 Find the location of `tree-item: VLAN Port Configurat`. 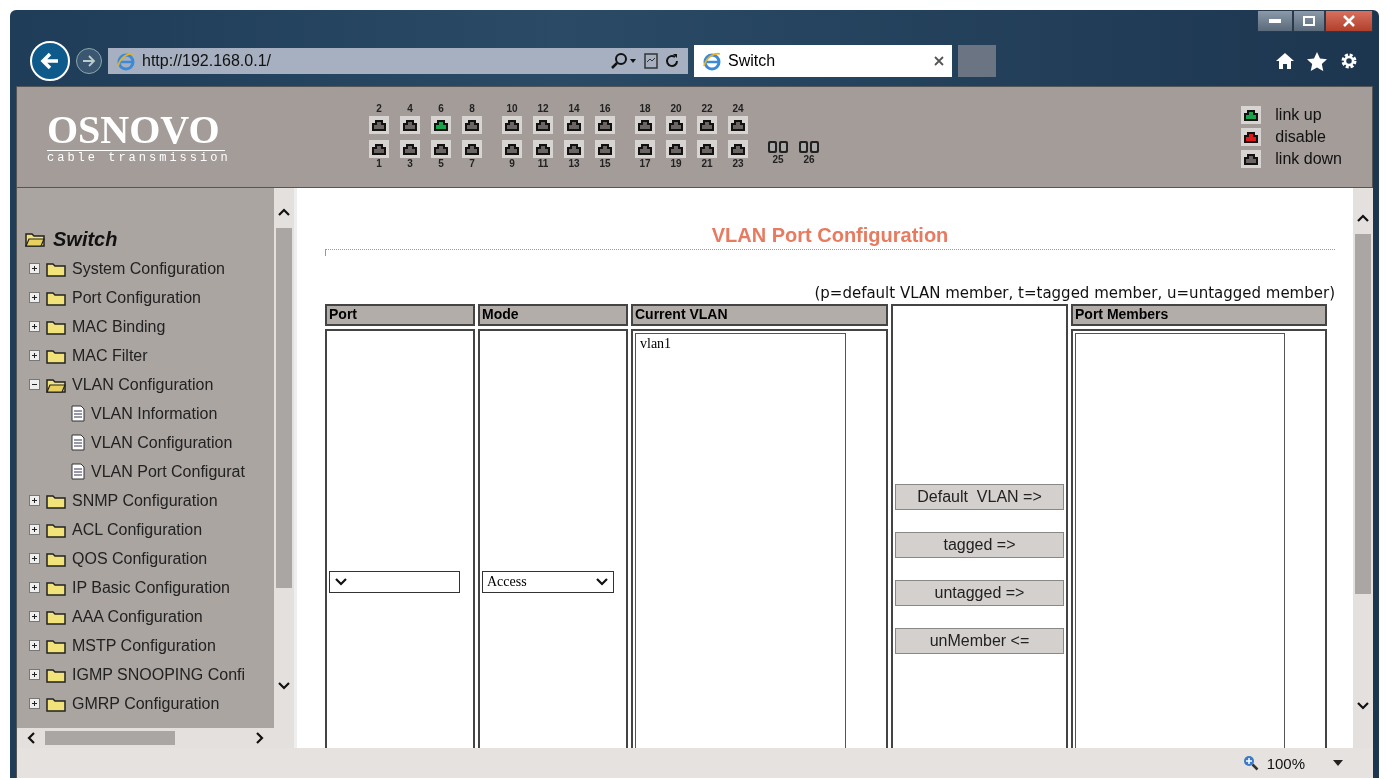

tree-item: VLAN Port Configurat is located at coordinates (168, 471).